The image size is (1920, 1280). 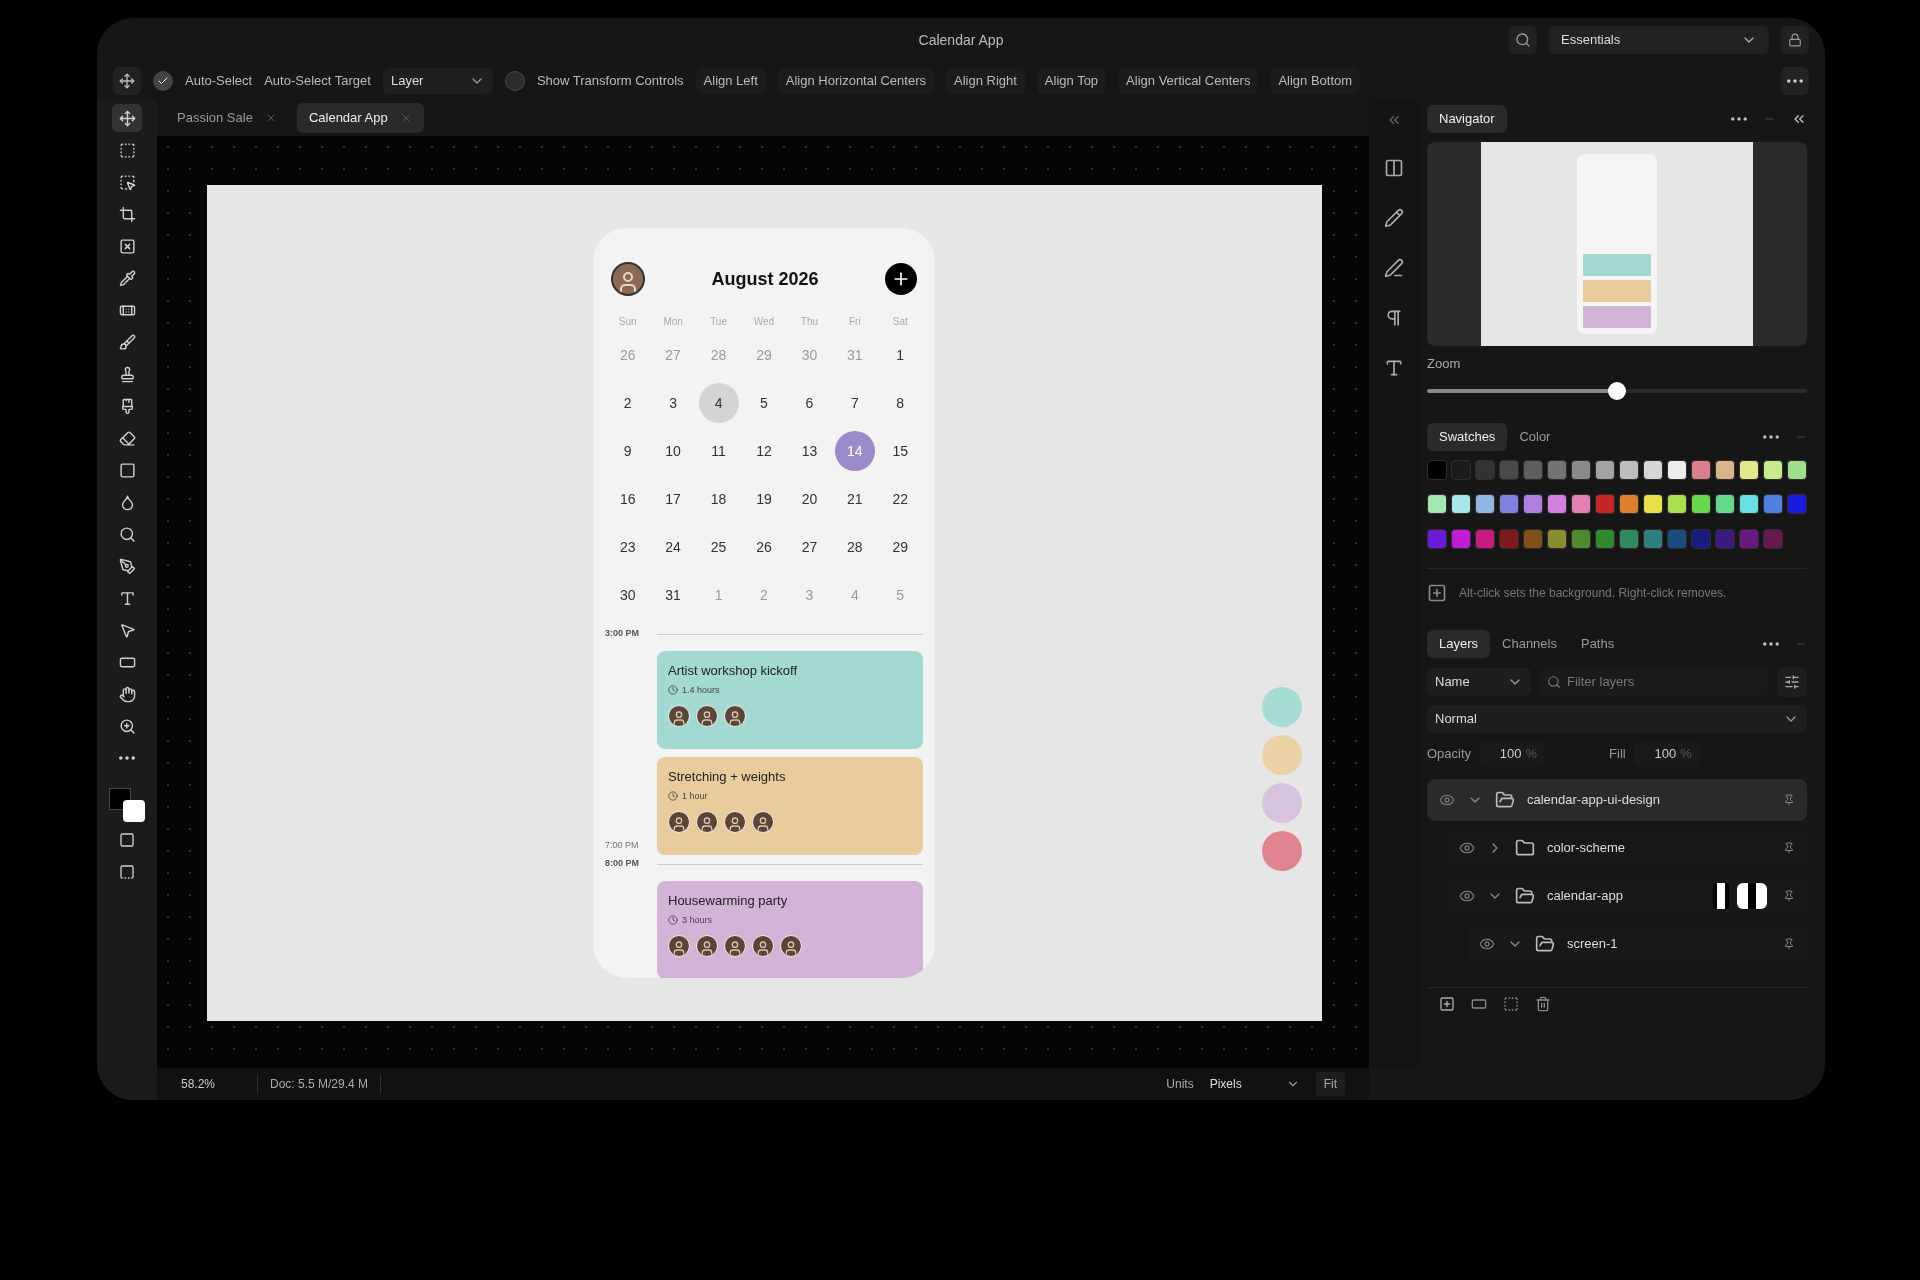 What do you see at coordinates (809, 451) in the screenshot?
I see `calendar-day: 13` at bounding box center [809, 451].